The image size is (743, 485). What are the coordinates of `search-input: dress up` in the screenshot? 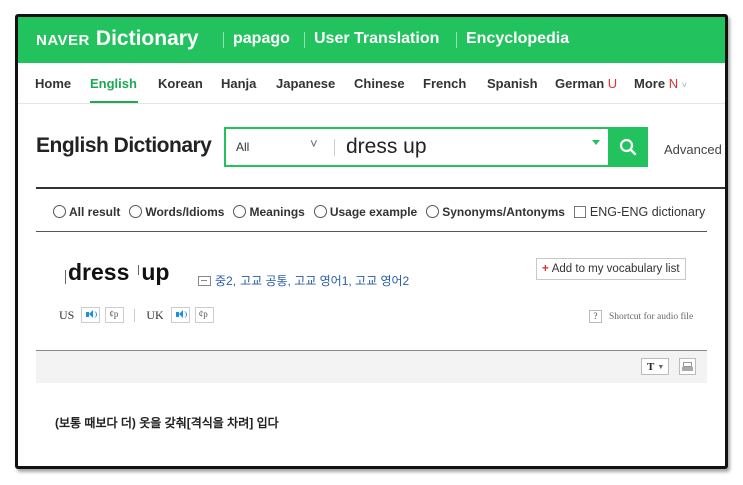 It's located at (386, 147).